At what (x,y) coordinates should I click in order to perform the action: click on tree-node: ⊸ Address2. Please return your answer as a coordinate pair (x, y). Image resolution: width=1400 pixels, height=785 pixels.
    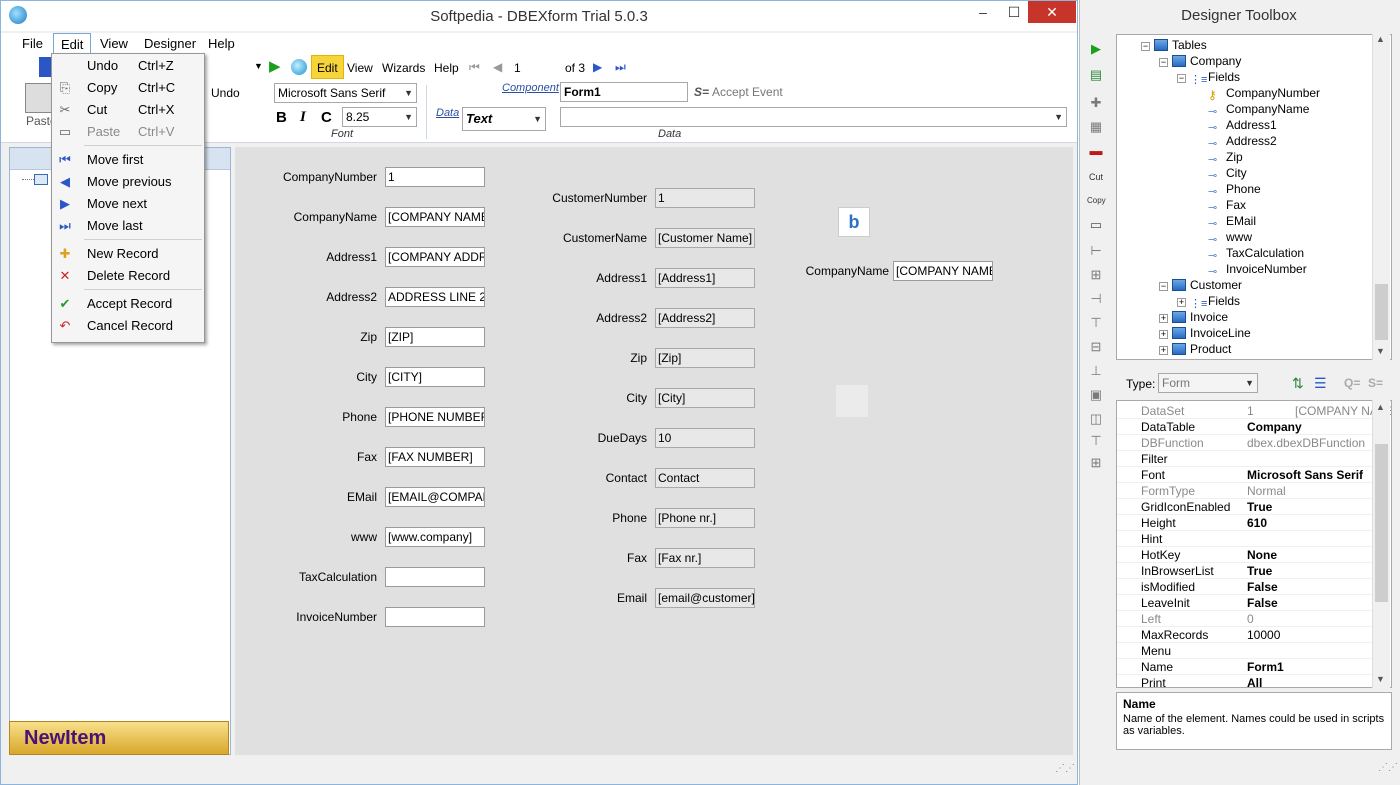
    Looking at the image, I should click on (1236, 141).